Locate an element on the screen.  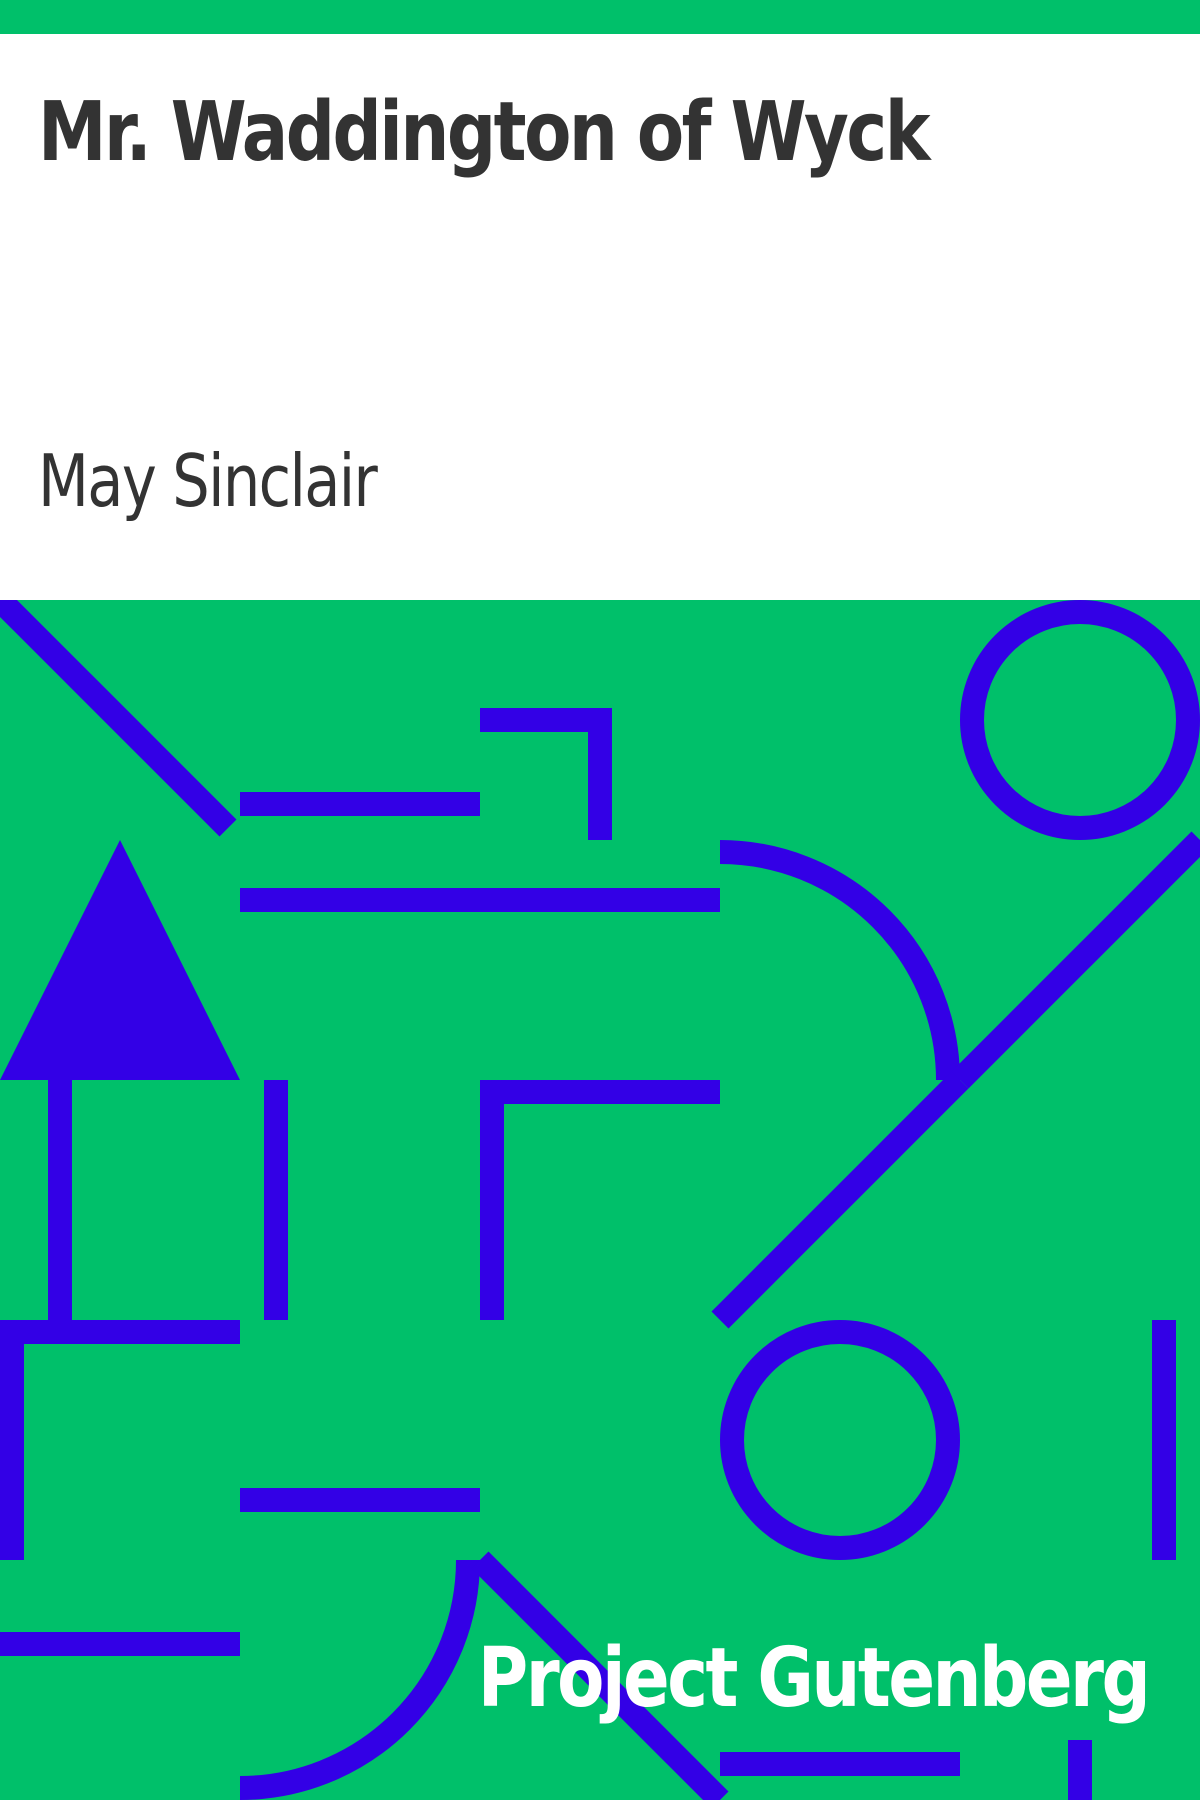
book-title: Mr. Waddington of Wyck is located at coordinates (484, 132).